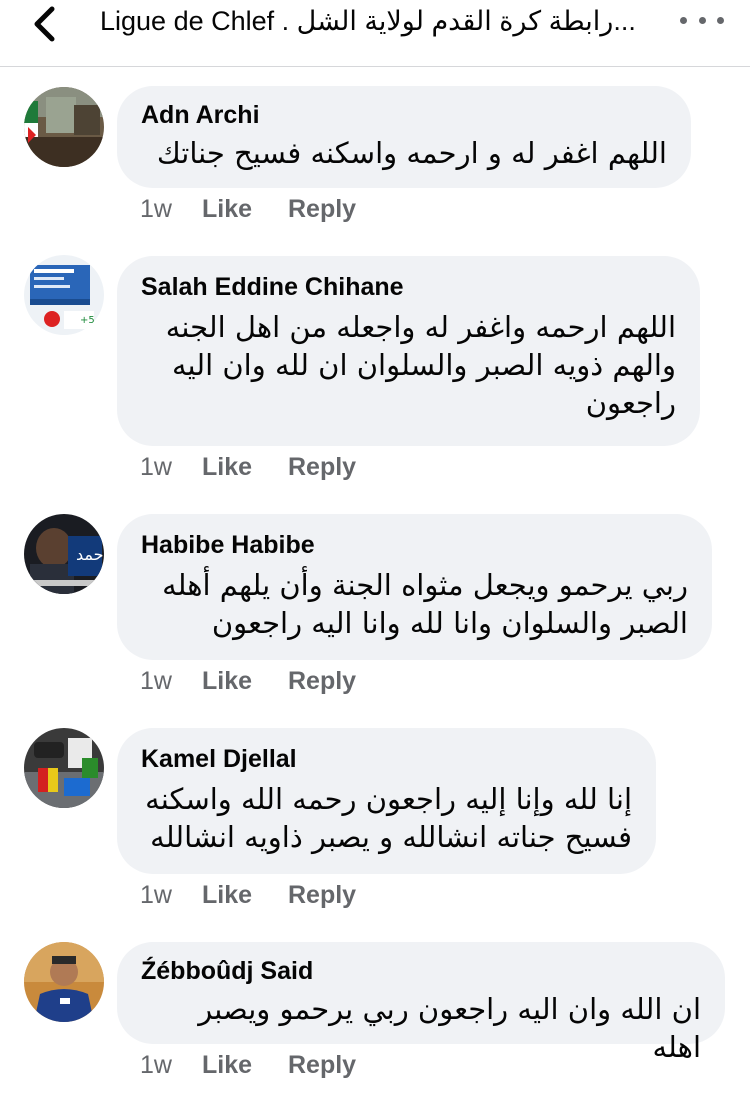 This screenshot has height=1096, width=750. Describe the element at coordinates (414, 545) in the screenshot. I see `comment-author: Habibe Habibe` at that location.